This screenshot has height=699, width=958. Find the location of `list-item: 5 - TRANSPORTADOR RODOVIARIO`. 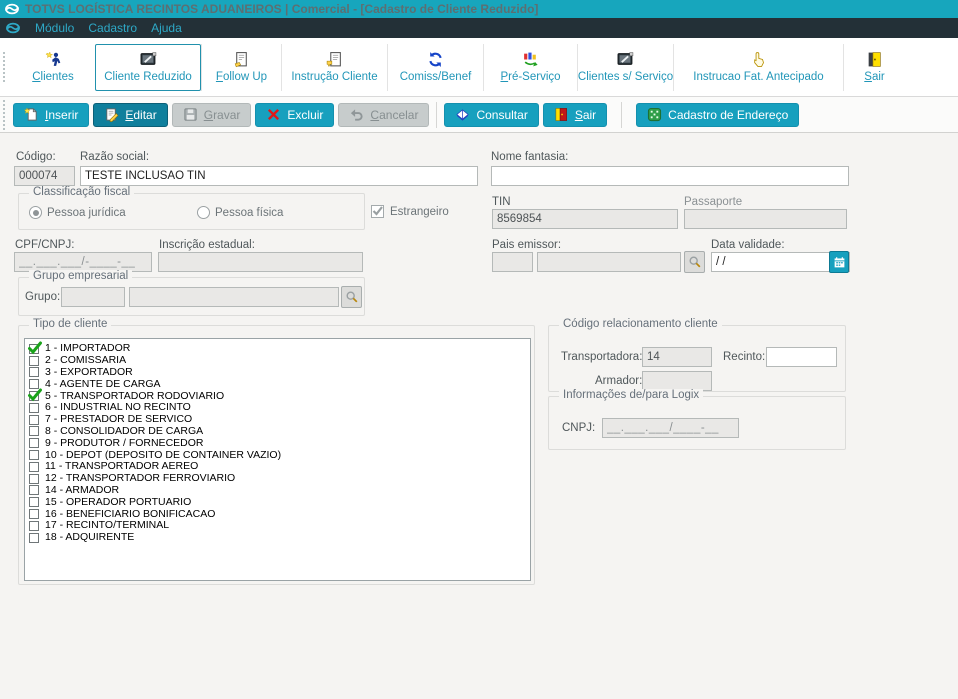

list-item: 5 - TRANSPORTADOR RODOVIARIO is located at coordinates (279, 395).